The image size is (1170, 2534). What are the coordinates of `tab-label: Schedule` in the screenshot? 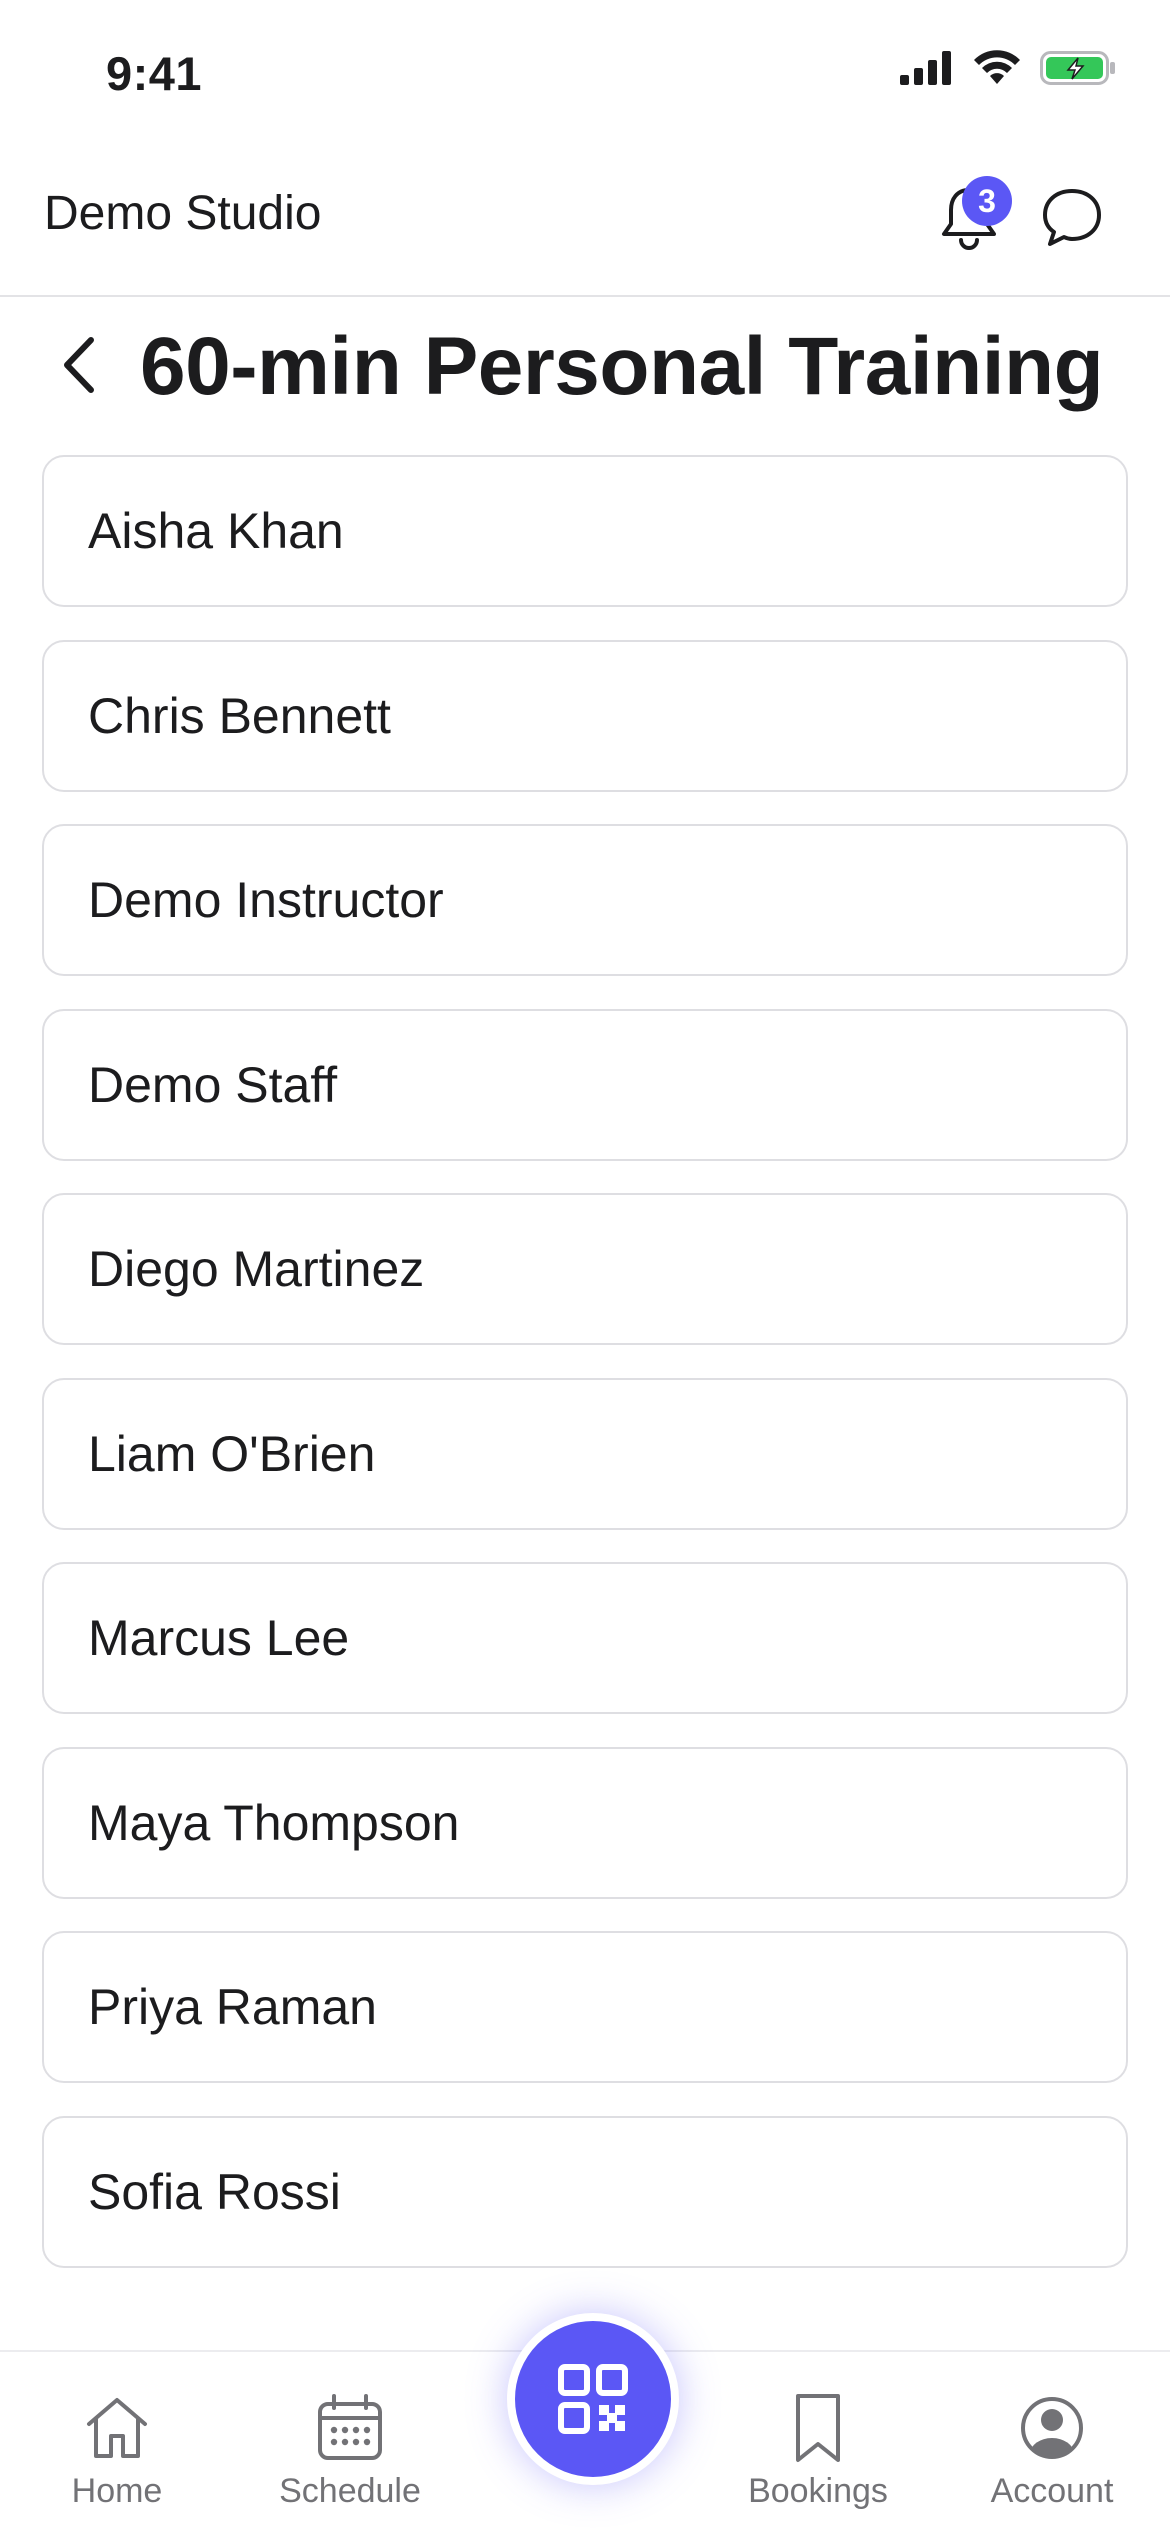 It's located at (350, 2491).